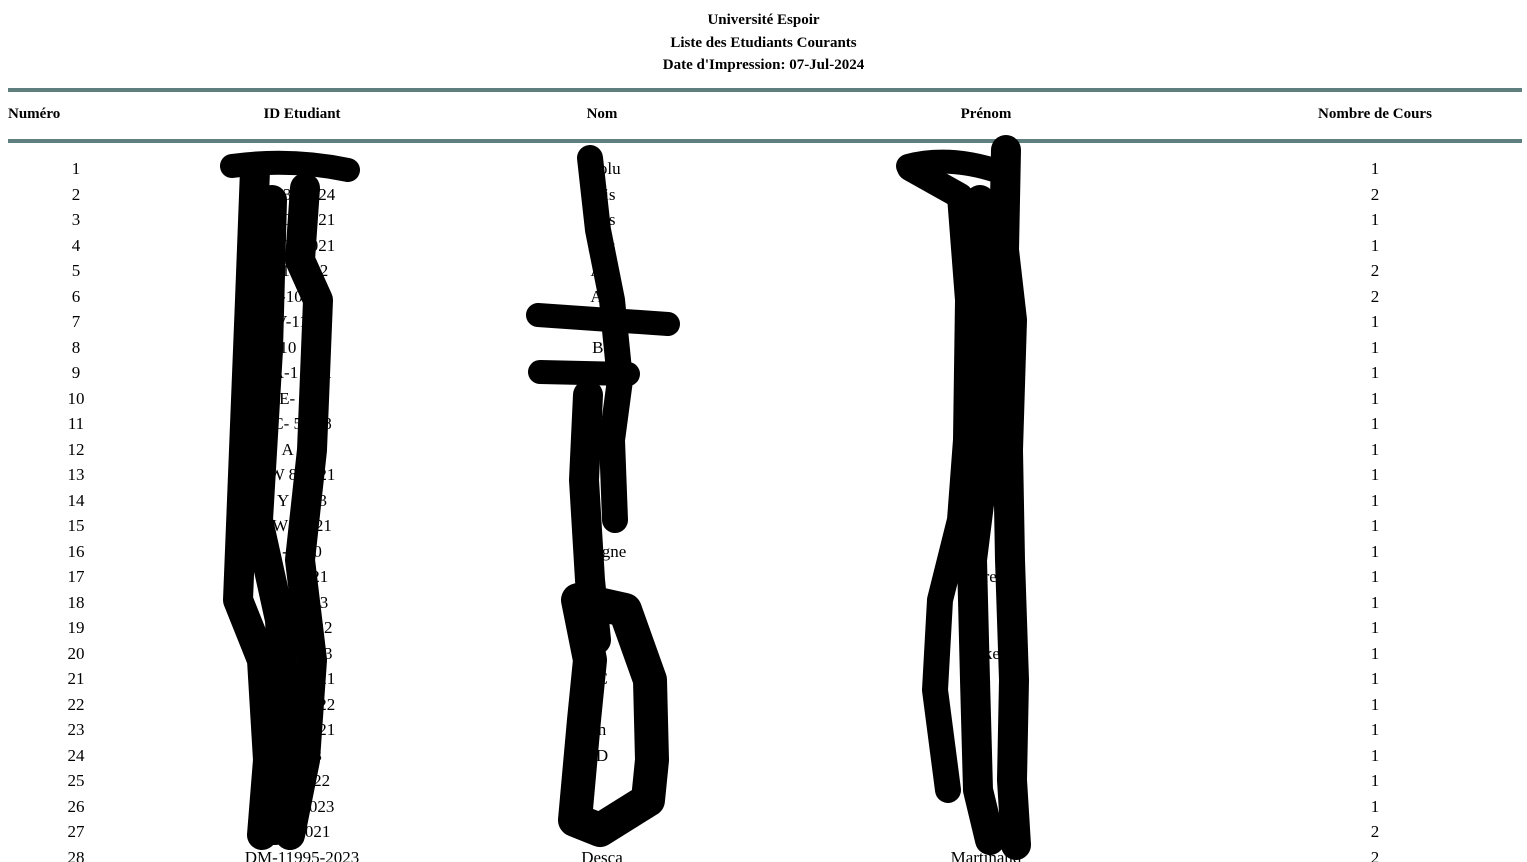 This screenshot has height=862, width=1527. What do you see at coordinates (76, 755) in the screenshot?
I see `cell-numero: 24` at bounding box center [76, 755].